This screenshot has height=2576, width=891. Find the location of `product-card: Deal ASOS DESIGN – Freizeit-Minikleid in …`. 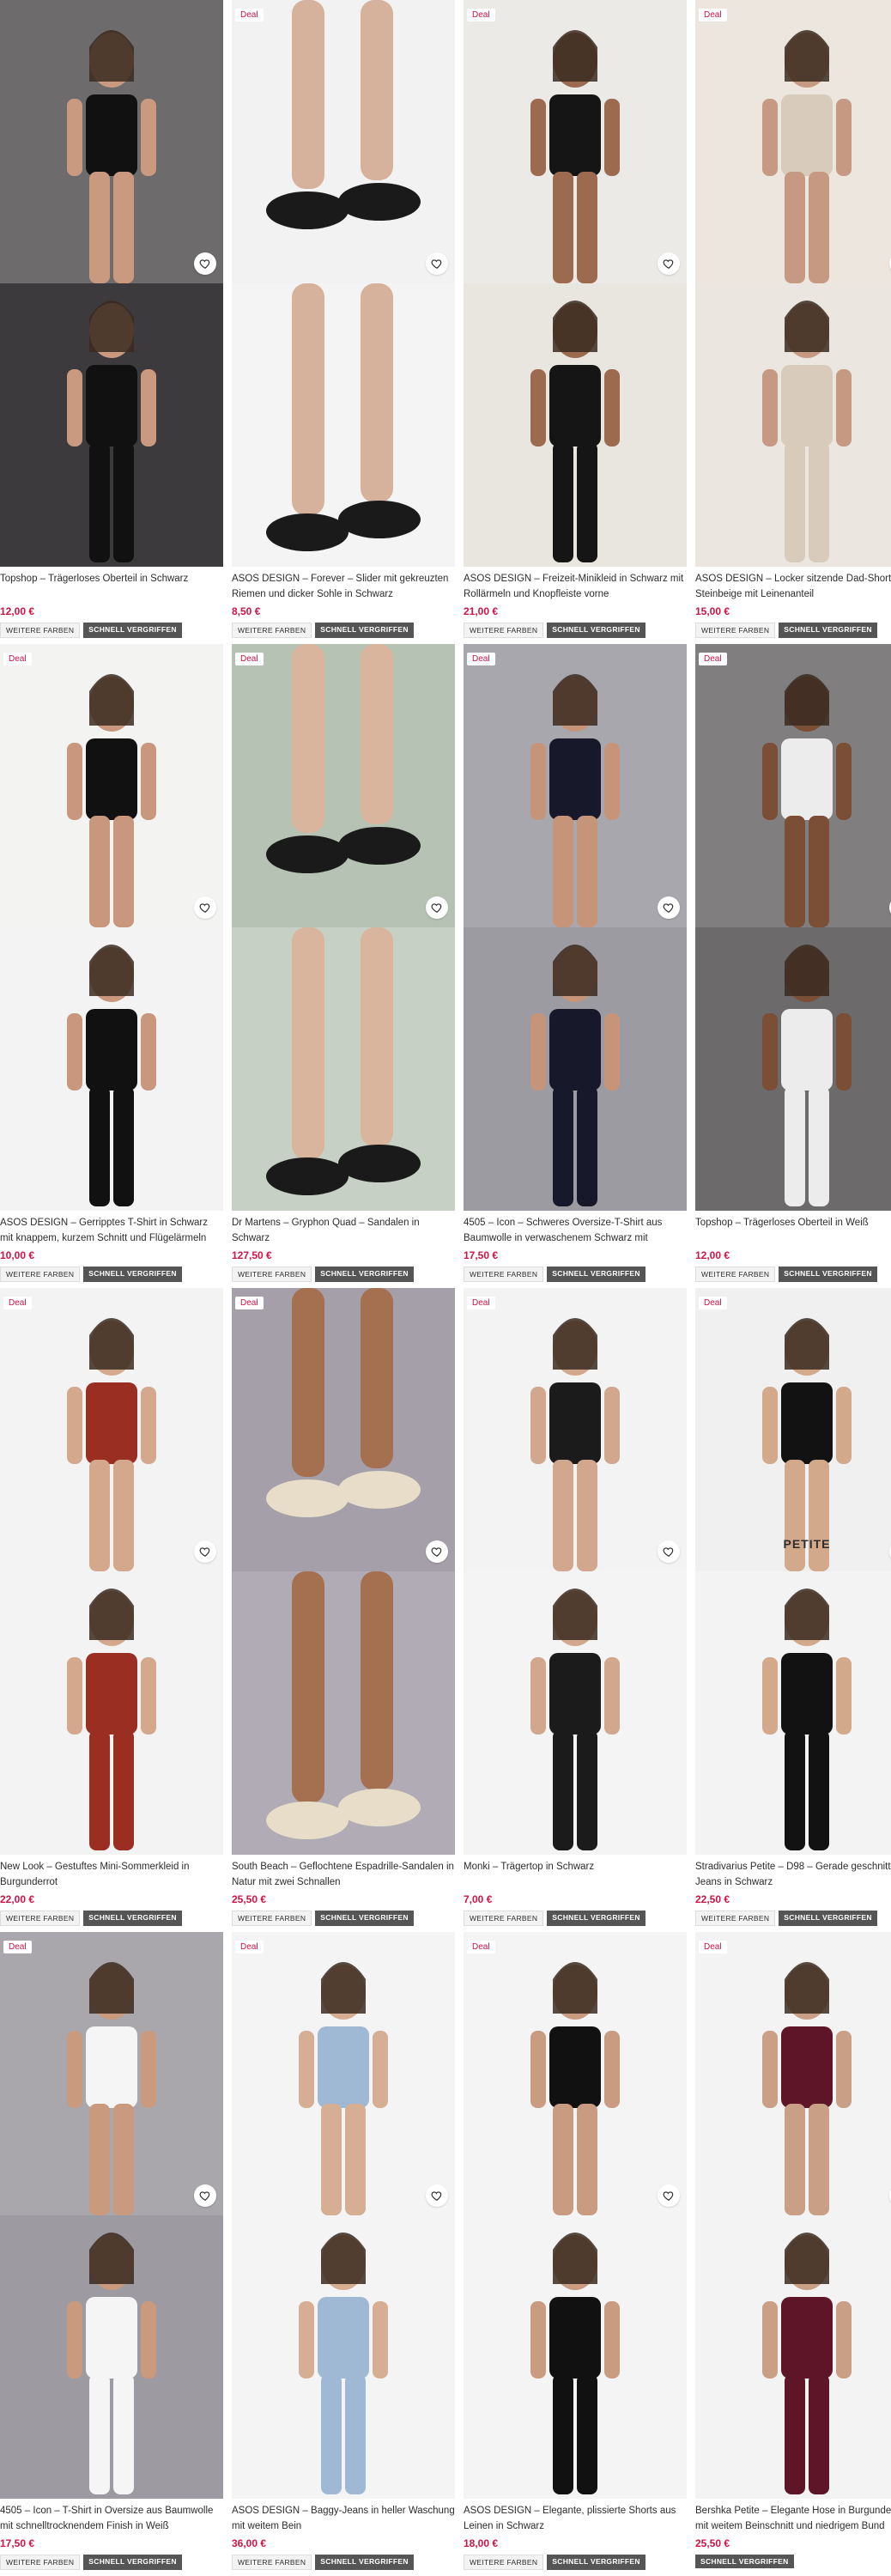

product-card: Deal ASOS DESIGN – Freizeit-Minikleid in … is located at coordinates (575, 322).